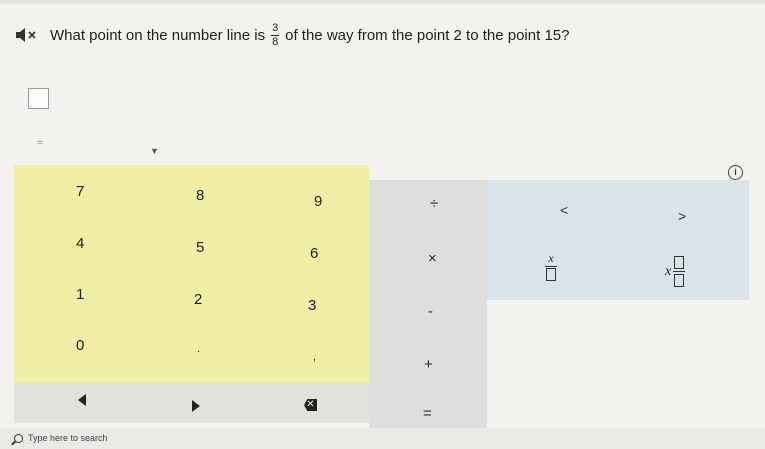 This screenshot has width=765, height=449. Describe the element at coordinates (682, 216) in the screenshot. I see `greater-than-button: >` at that location.